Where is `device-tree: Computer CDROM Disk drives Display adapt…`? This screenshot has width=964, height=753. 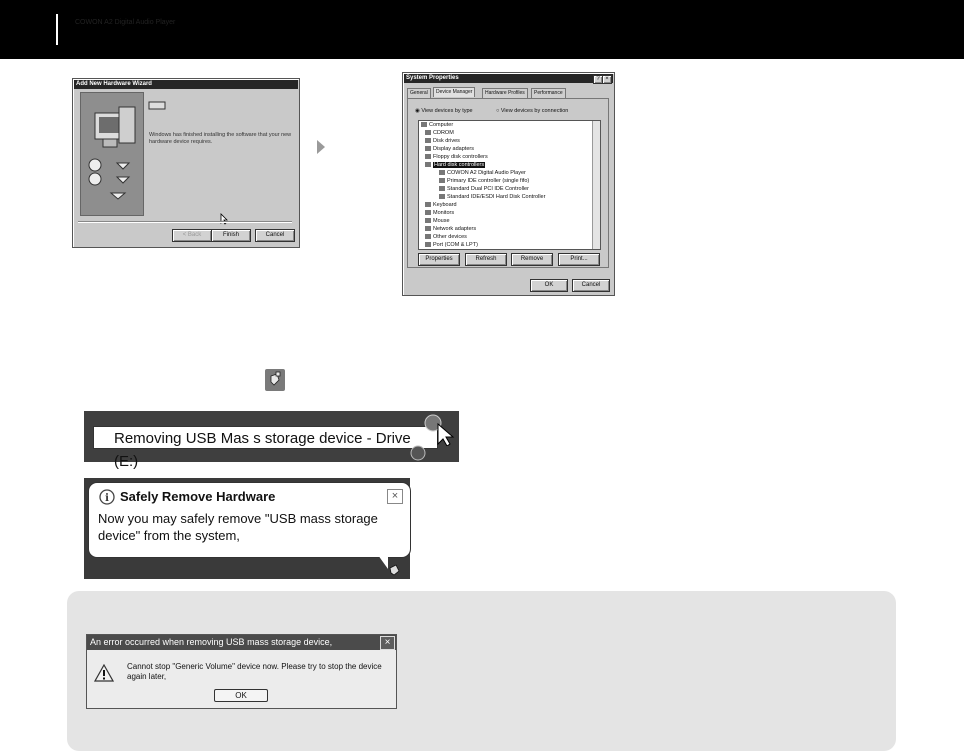
device-tree: Computer CDROM Disk drives Display adapt… is located at coordinates (509, 185).